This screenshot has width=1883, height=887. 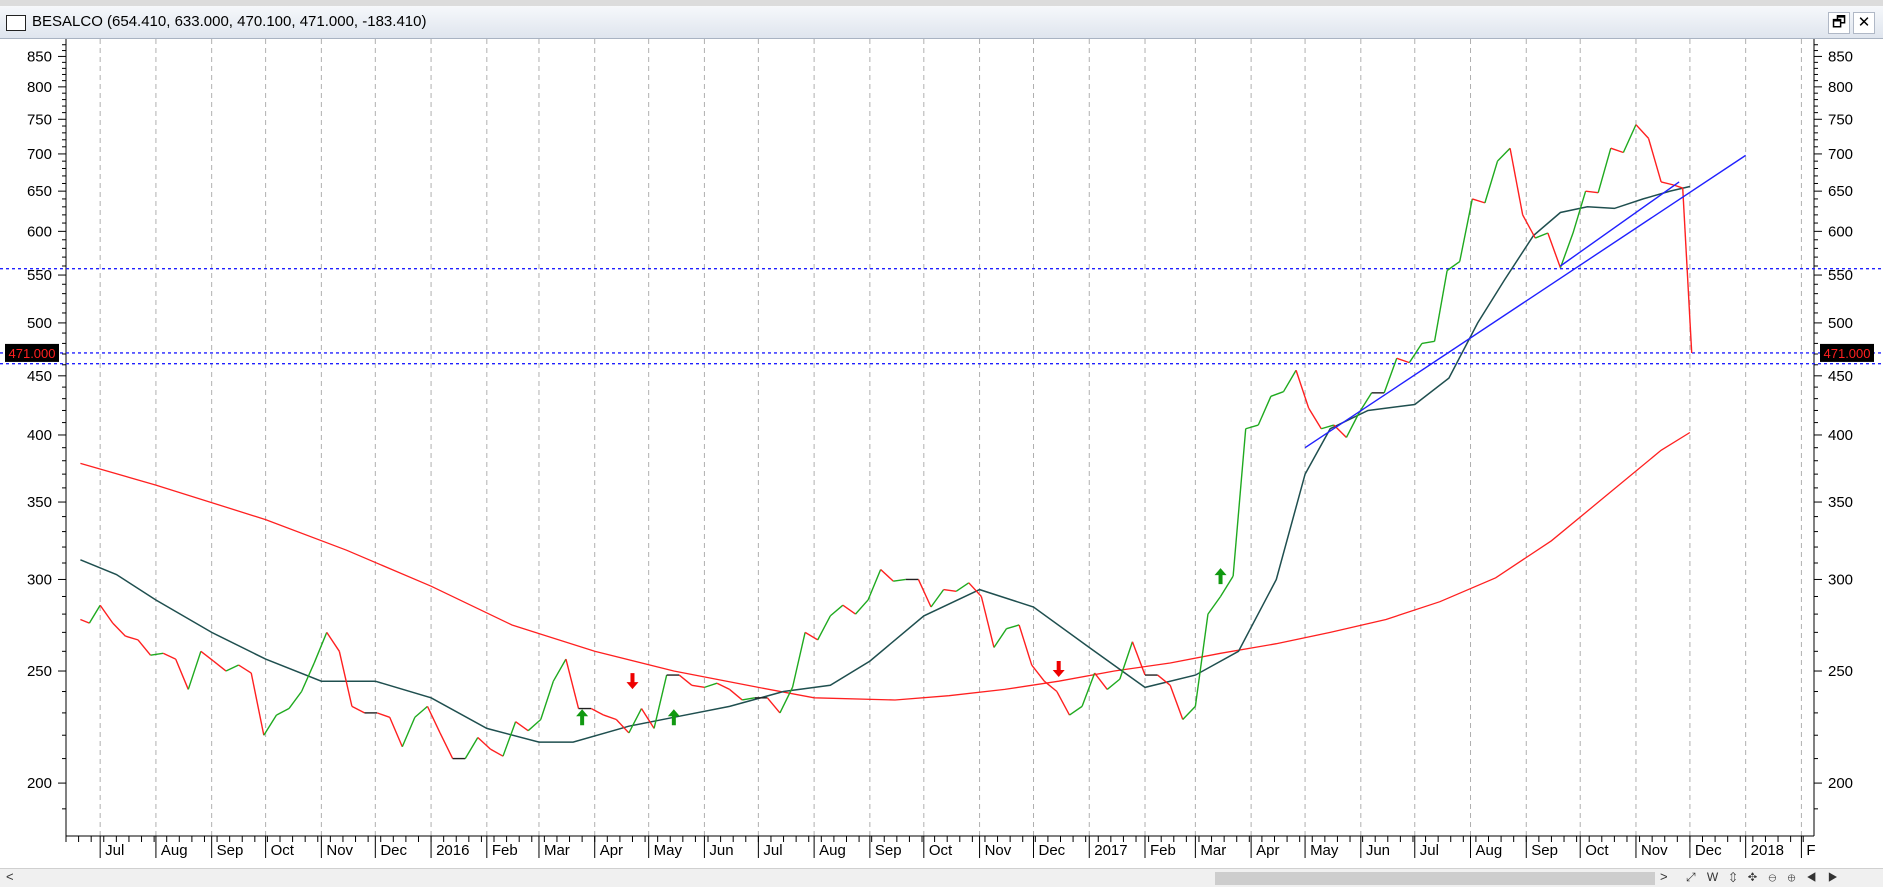 What do you see at coordinates (1840, 502) in the screenshot?
I see `y-tick-label-right: 350` at bounding box center [1840, 502].